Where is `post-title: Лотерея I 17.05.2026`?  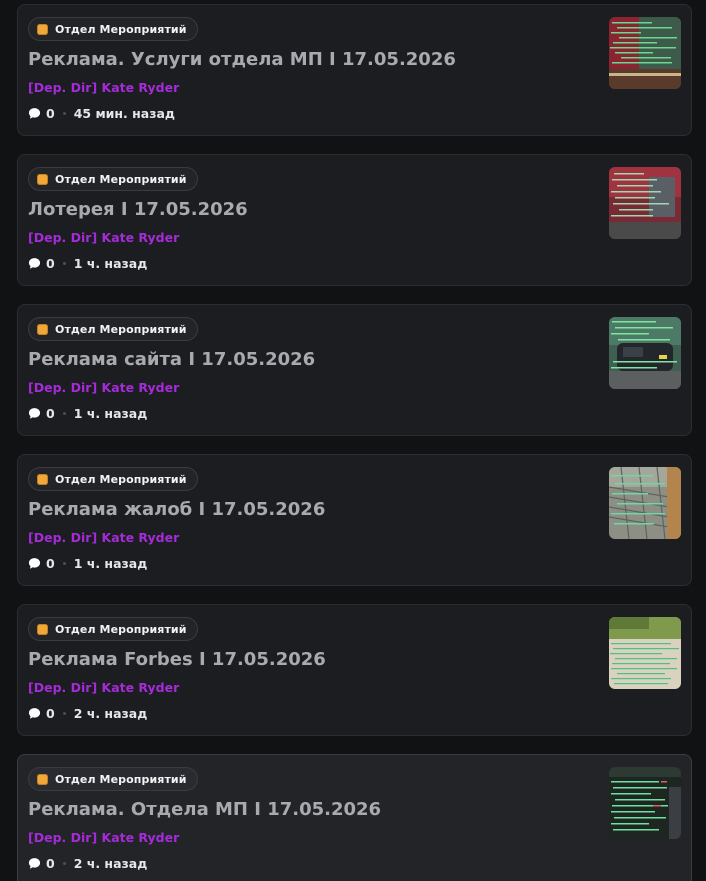 post-title: Лотерея I 17.05.2026 is located at coordinates (138, 209).